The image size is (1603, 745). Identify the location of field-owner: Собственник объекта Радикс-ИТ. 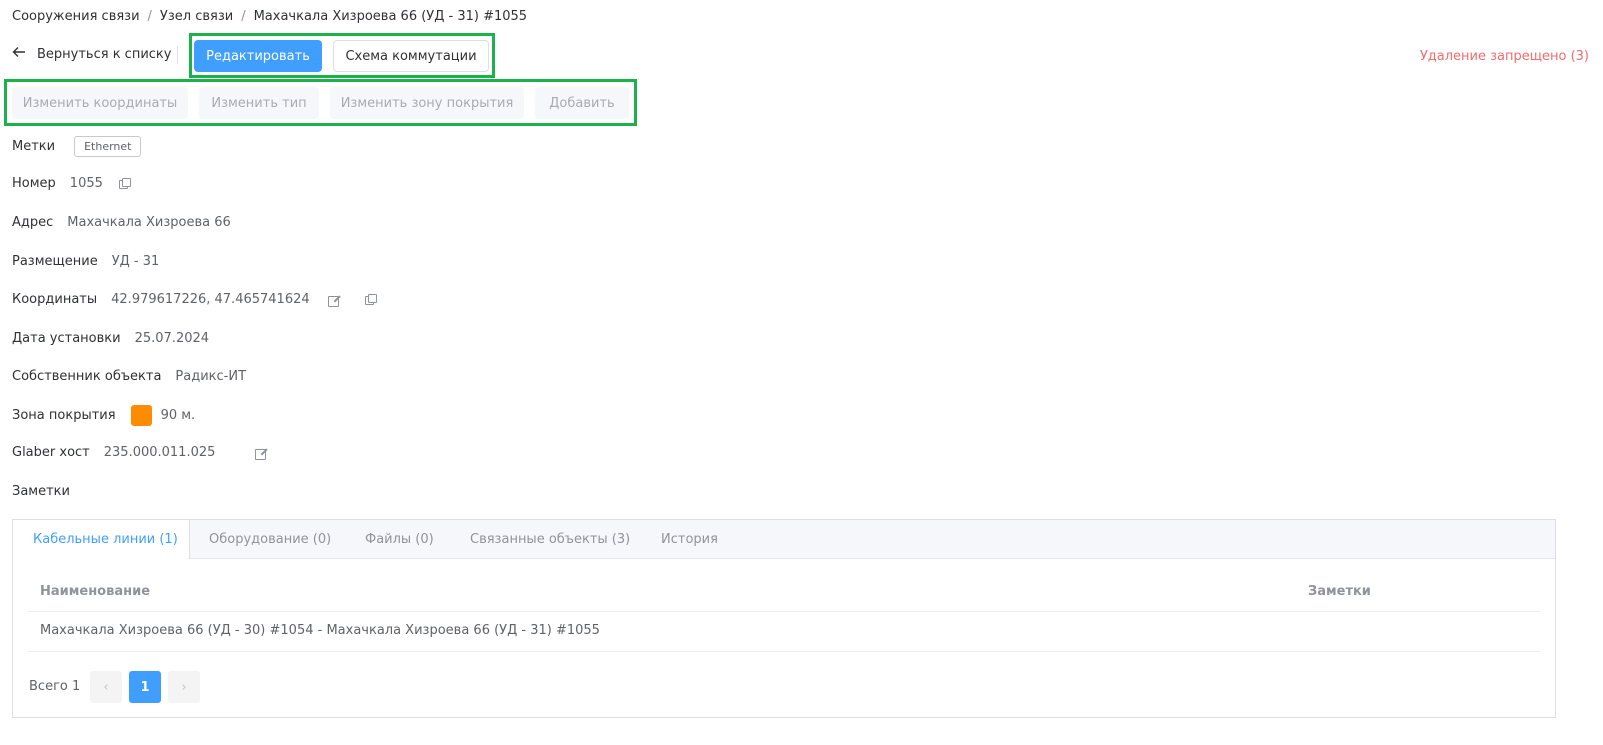
(129, 376).